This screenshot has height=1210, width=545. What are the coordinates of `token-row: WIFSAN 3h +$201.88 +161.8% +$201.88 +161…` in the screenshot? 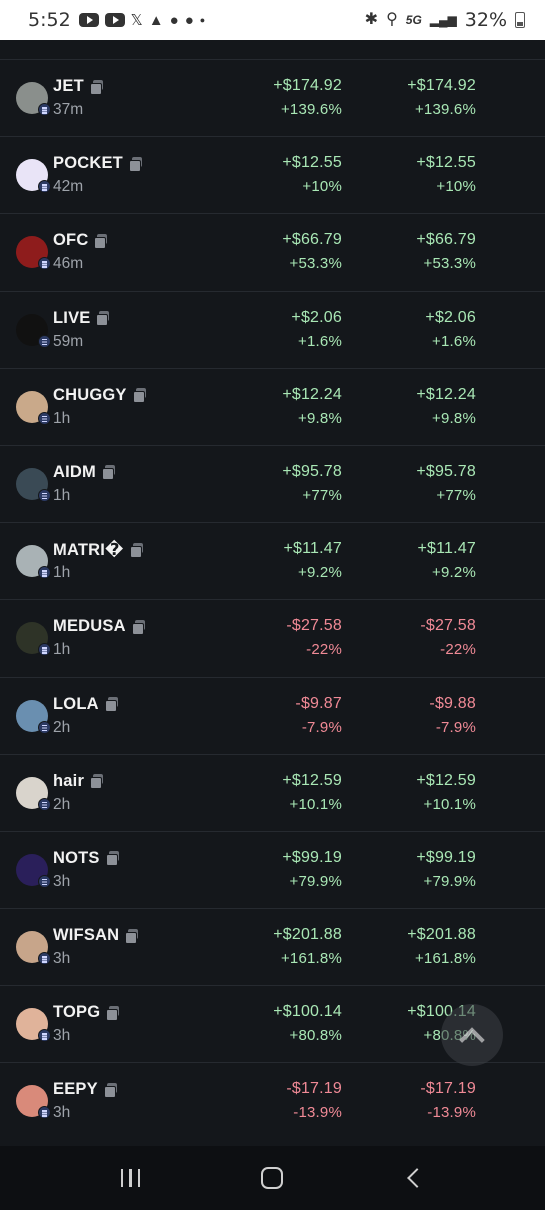 It's located at (272, 948).